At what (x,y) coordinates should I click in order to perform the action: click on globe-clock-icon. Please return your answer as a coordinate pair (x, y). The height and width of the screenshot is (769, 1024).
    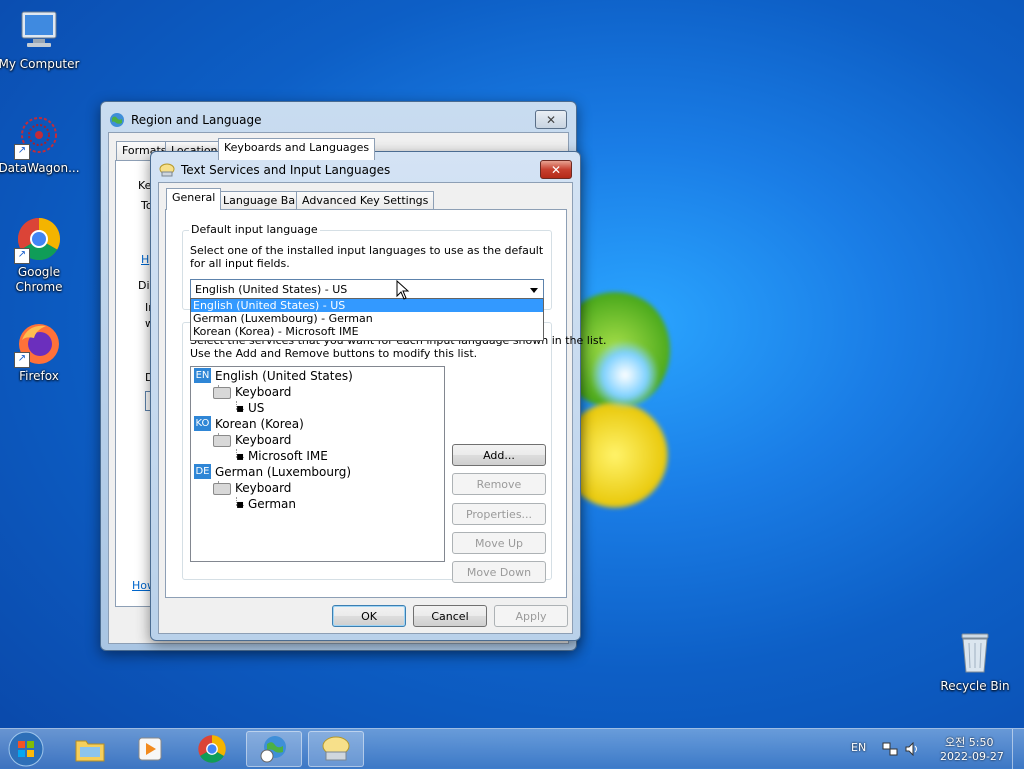
    Looking at the image, I should click on (273, 749).